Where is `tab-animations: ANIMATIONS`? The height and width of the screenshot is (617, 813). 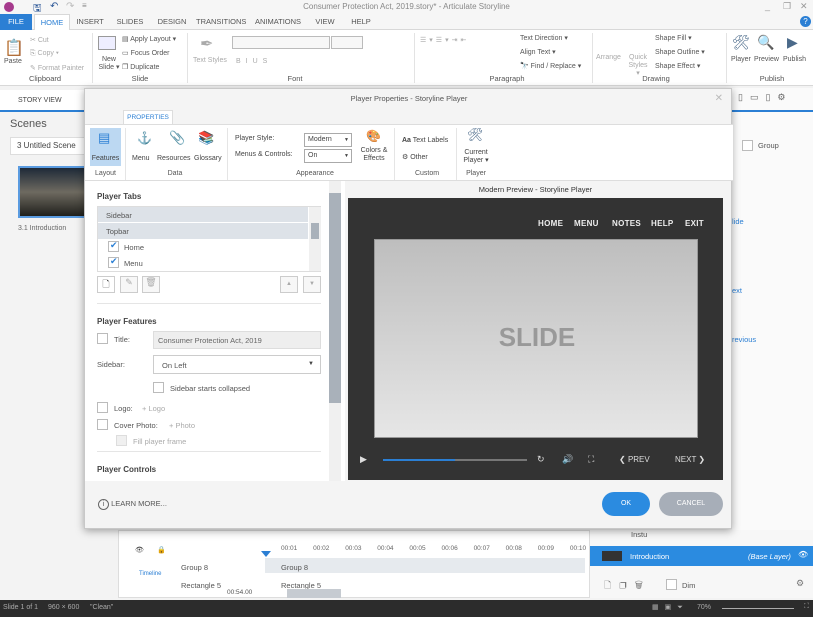
tab-animations: ANIMATIONS is located at coordinates (278, 22).